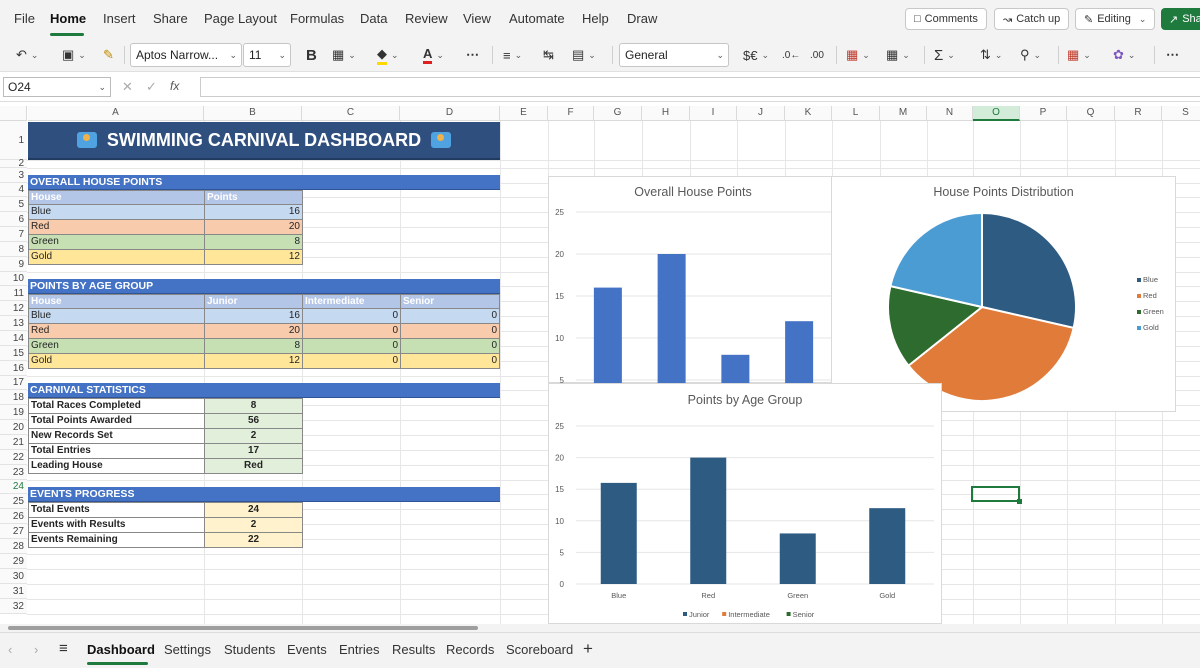  Describe the element at coordinates (13, 383) in the screenshot. I see `row-header-17: 17` at that location.